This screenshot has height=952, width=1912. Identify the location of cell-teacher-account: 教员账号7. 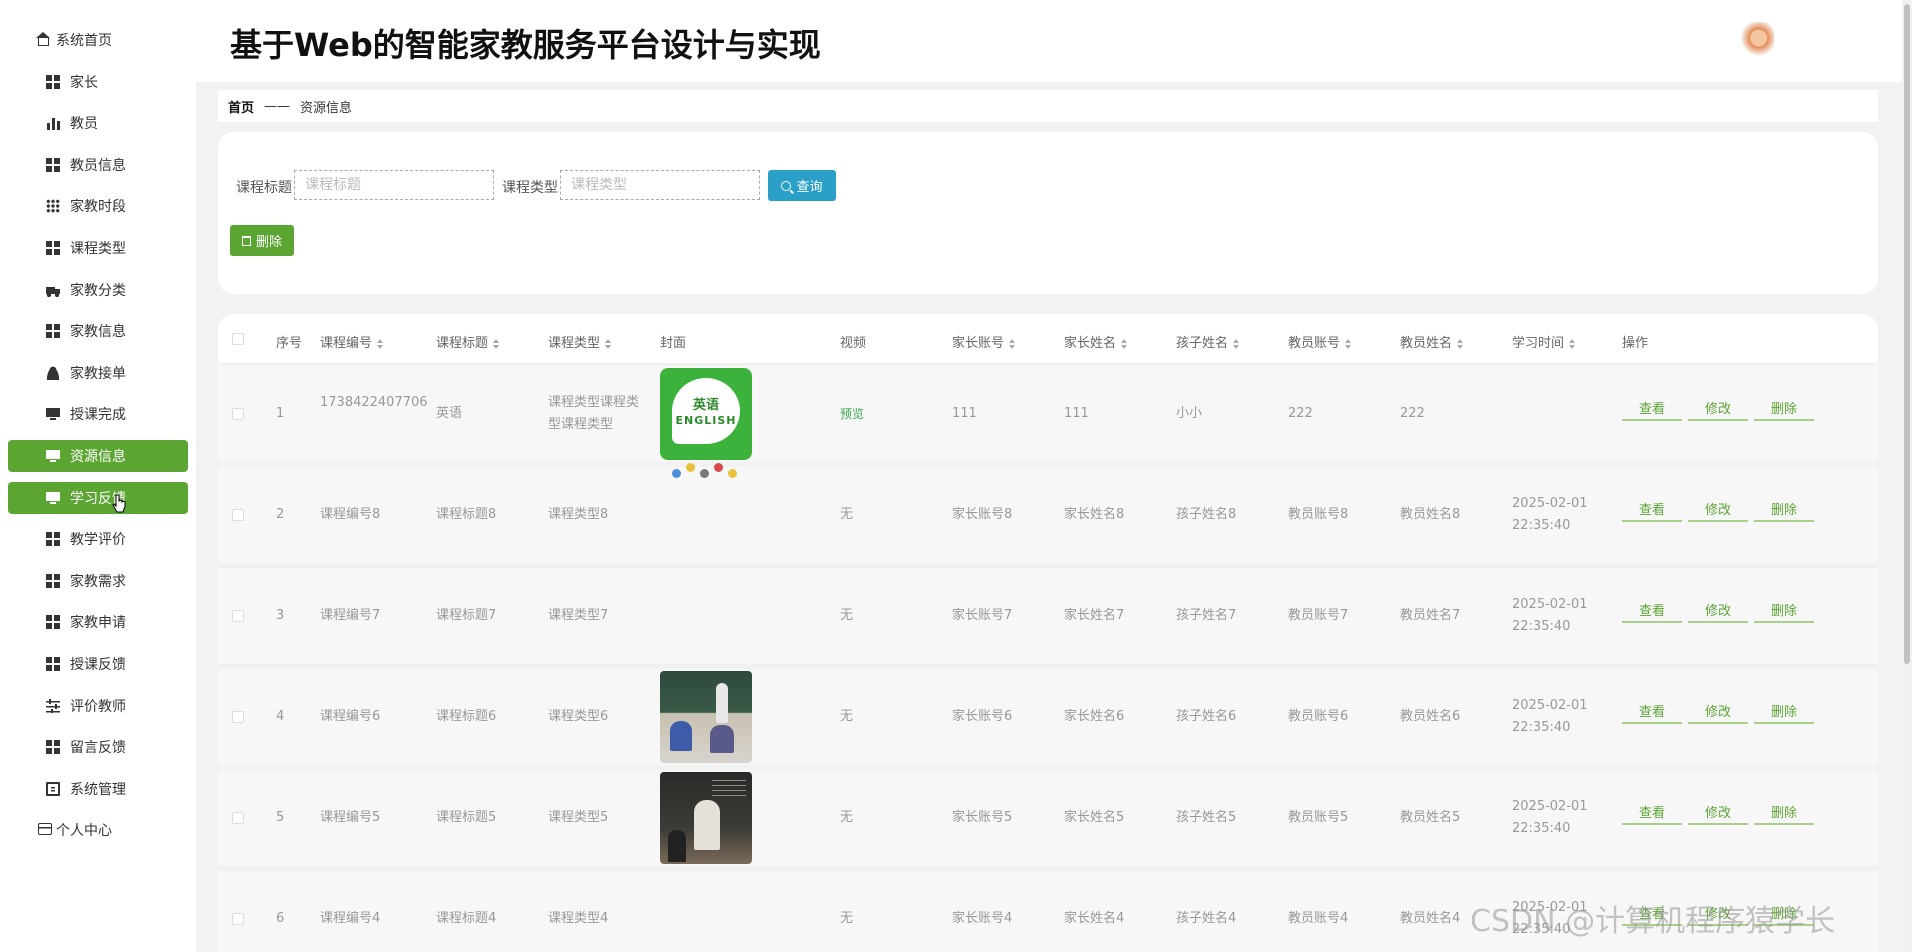
(1318, 615).